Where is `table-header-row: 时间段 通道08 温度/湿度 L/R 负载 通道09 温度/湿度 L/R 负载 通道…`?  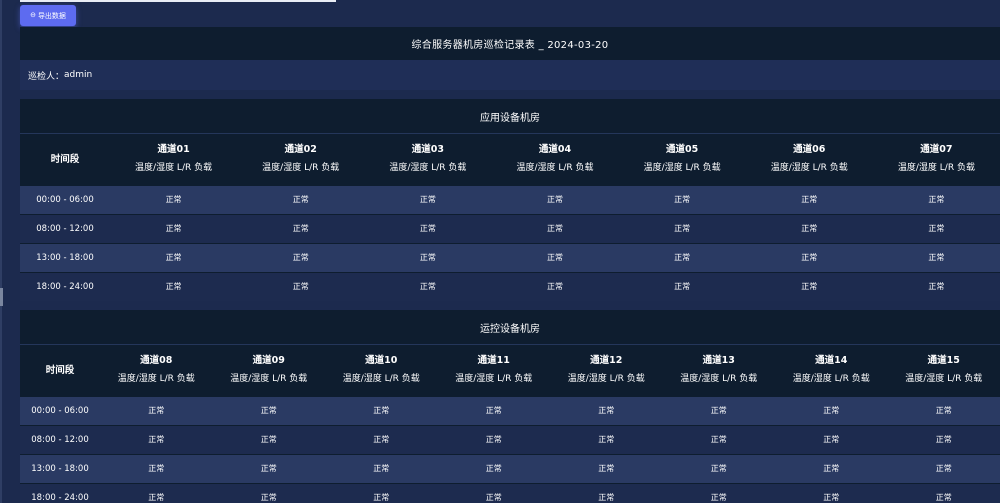
table-header-row: 时间段 通道08 温度/湿度 L/R 负载 通道09 温度/湿度 L/R 负载 通道… is located at coordinates (510, 370).